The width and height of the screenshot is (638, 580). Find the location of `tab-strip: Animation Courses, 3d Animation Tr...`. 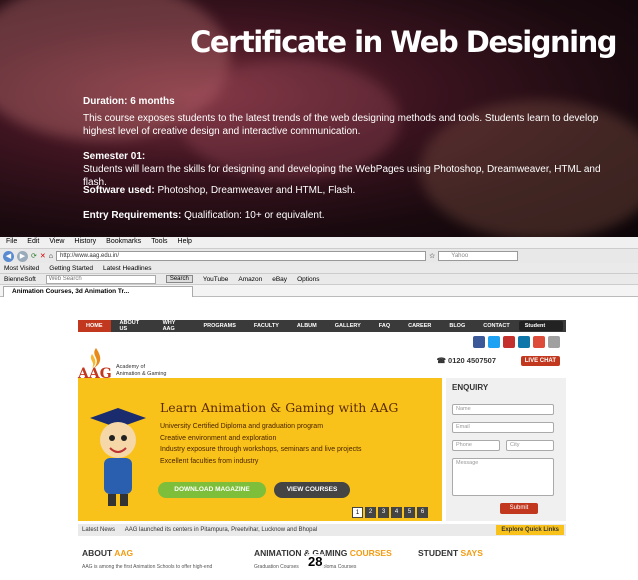

tab-strip: Animation Courses, 3d Animation Tr... is located at coordinates (319, 291).